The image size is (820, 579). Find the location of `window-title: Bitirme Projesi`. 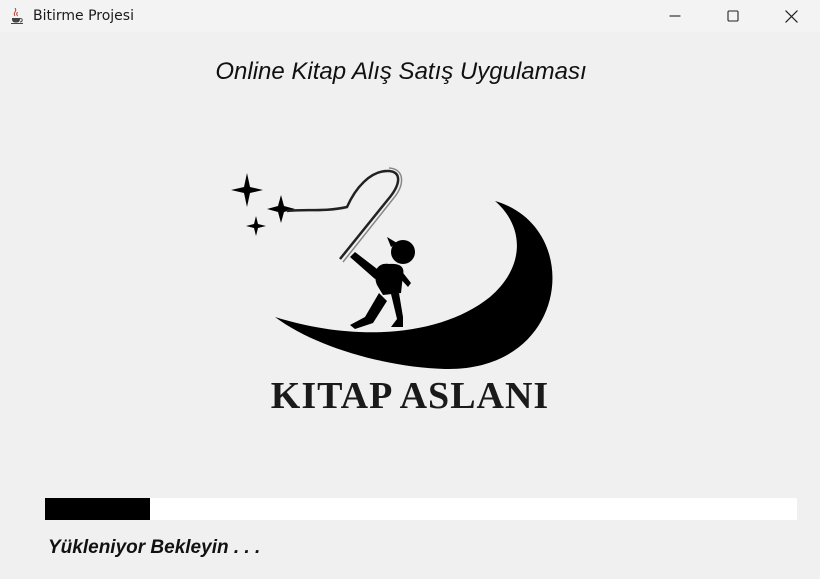

window-title: Bitirme Projesi is located at coordinates (83, 16).